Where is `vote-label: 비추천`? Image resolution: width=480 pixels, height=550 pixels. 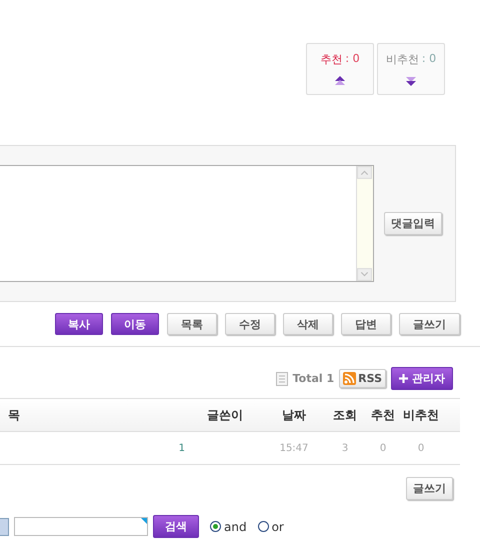
vote-label: 비추천 is located at coordinates (402, 59).